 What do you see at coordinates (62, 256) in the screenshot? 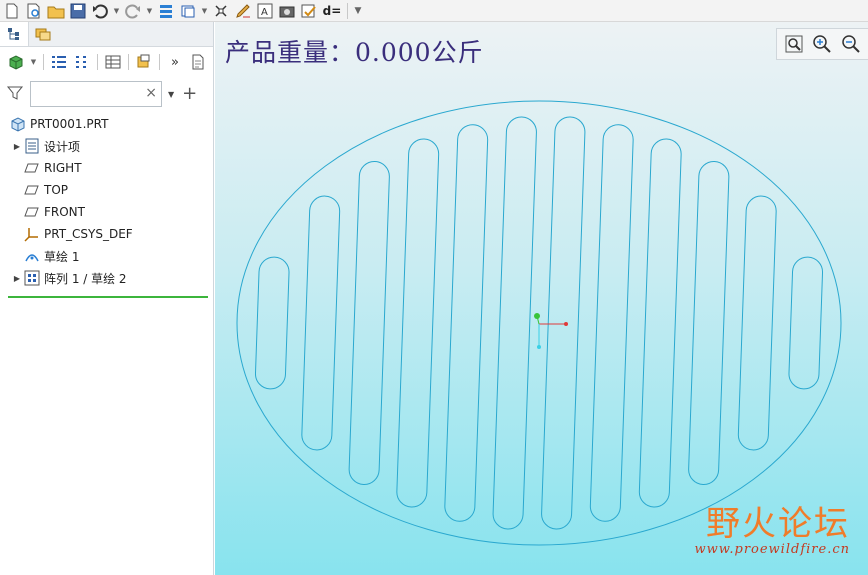
I see `tree-item-label: 草绘 1` at bounding box center [62, 256].